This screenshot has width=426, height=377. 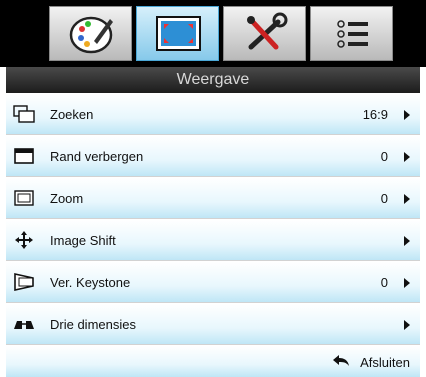 I want to click on row-label: Zoeken, so click(x=72, y=114).